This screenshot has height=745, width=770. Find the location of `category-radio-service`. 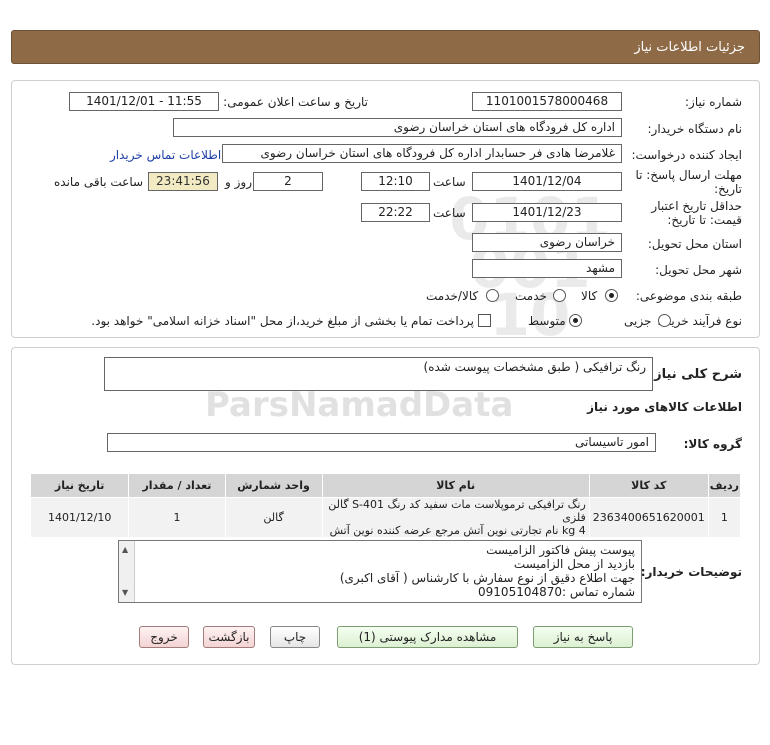

category-radio-service is located at coordinates (559, 295).